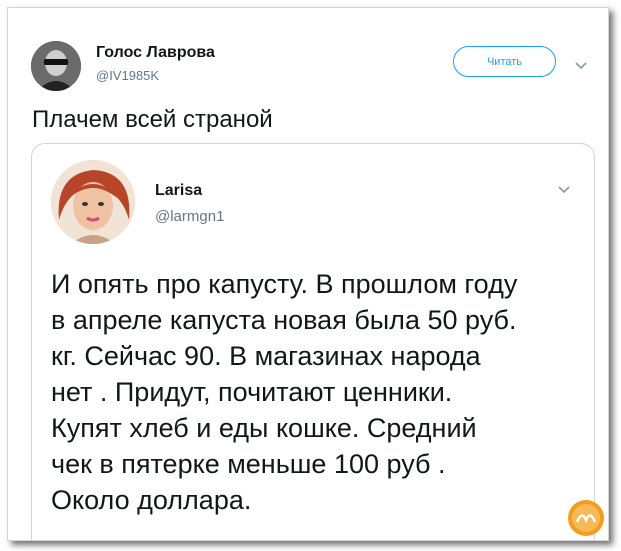  Describe the element at coordinates (127, 75) in the screenshot. I see `author-handle: @IV1985K` at that location.